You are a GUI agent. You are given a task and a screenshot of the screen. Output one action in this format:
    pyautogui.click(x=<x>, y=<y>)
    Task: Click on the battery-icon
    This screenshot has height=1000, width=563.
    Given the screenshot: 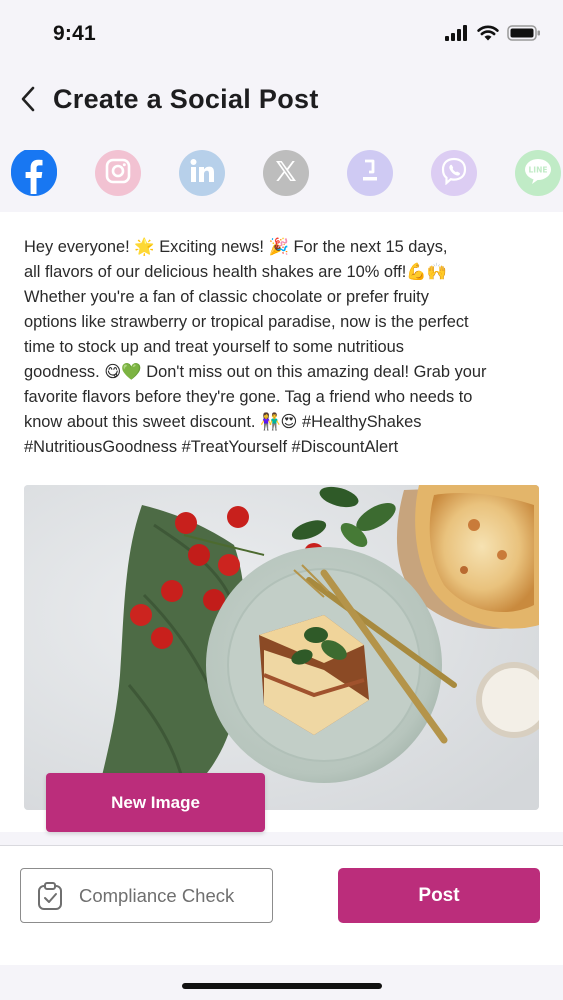 What is the action you would take?
    pyautogui.click(x=524, y=35)
    